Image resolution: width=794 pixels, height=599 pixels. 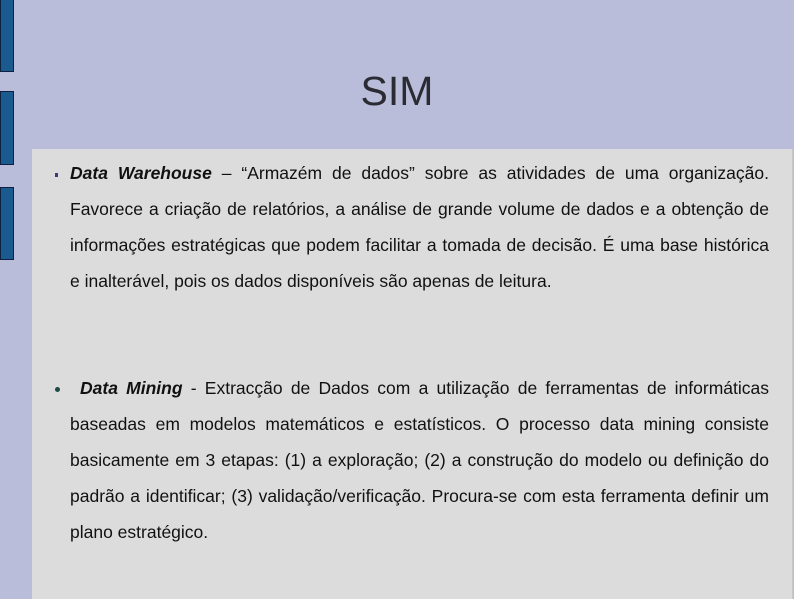 What do you see at coordinates (397, 91) in the screenshot?
I see `slide-title: SIM` at bounding box center [397, 91].